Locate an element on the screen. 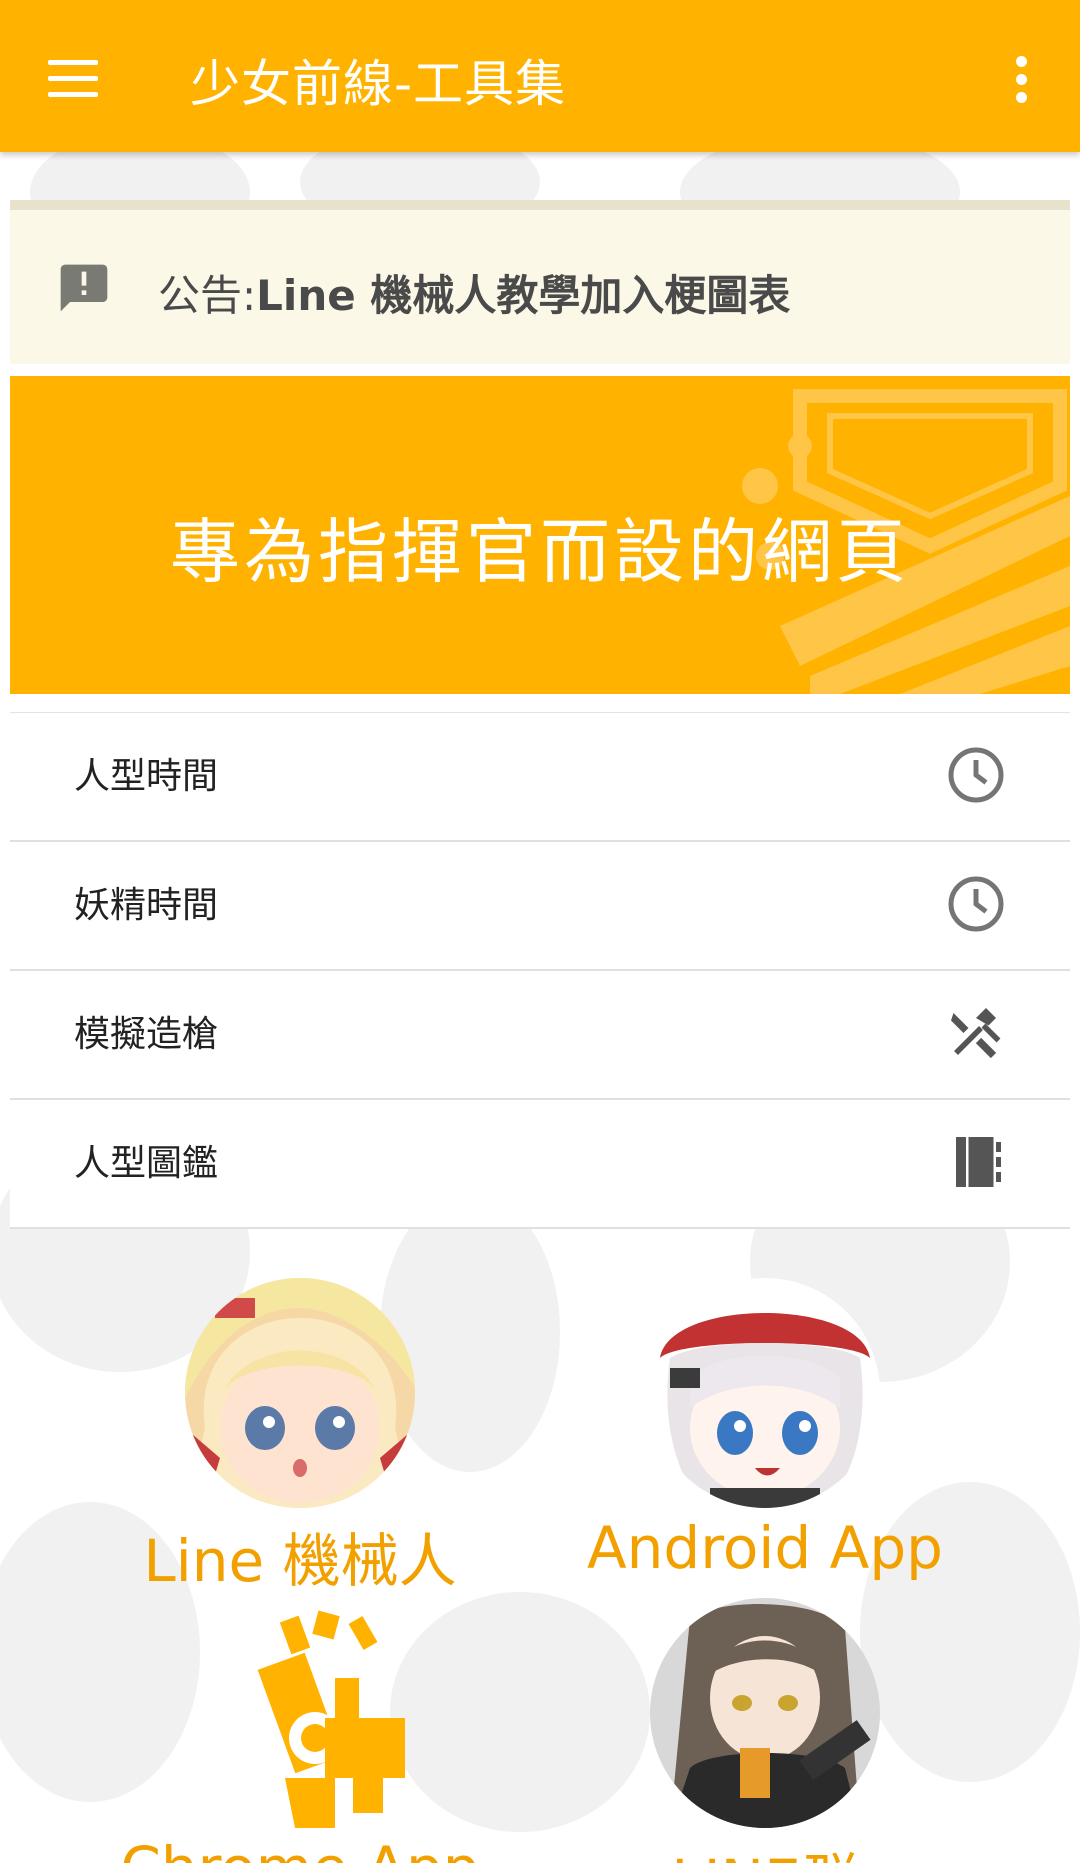  menu-item-tdoll-index: 人型圖鑑 is located at coordinates (540, 1164).